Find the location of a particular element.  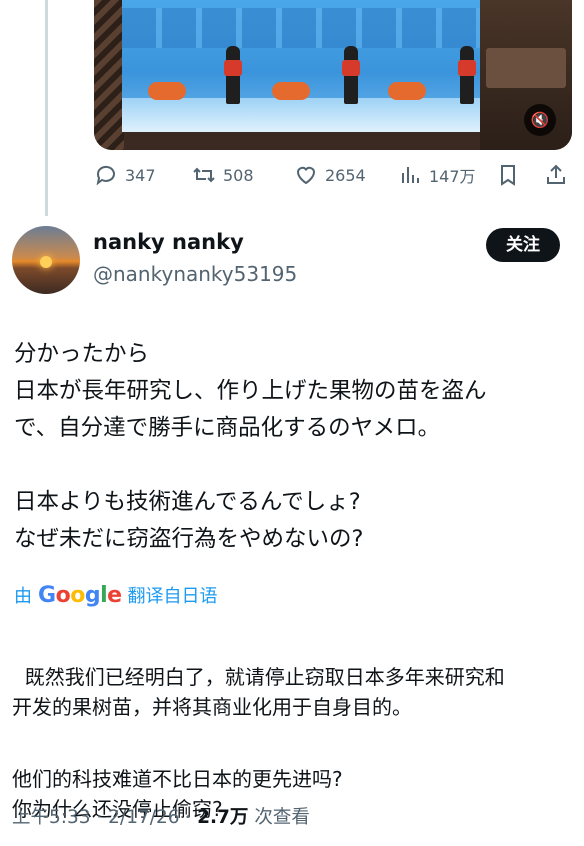

sunset-sun is located at coordinates (46, 262).